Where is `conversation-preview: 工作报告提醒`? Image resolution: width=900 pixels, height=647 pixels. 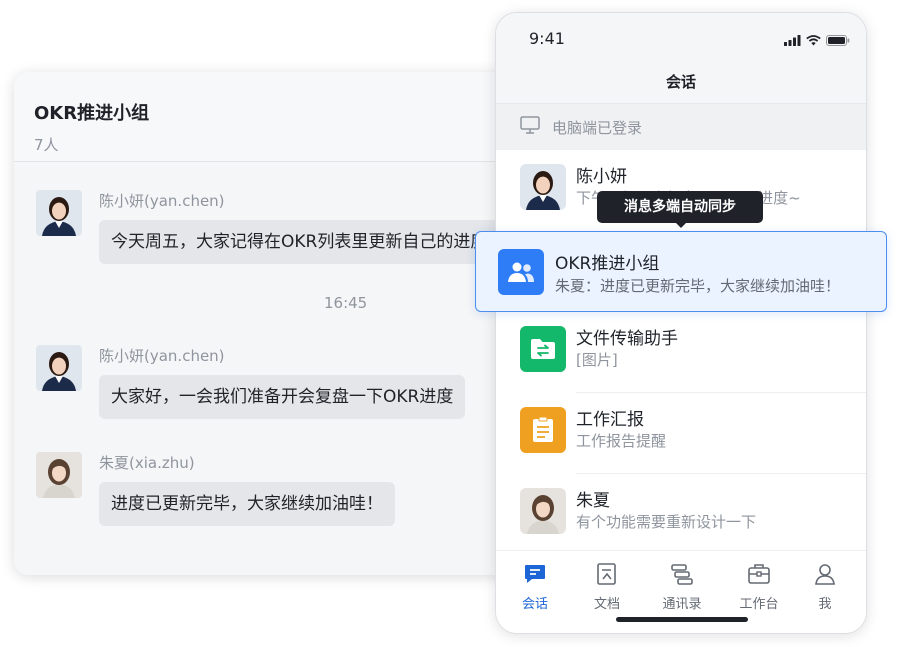 conversation-preview: 工作报告提醒 is located at coordinates (621, 441).